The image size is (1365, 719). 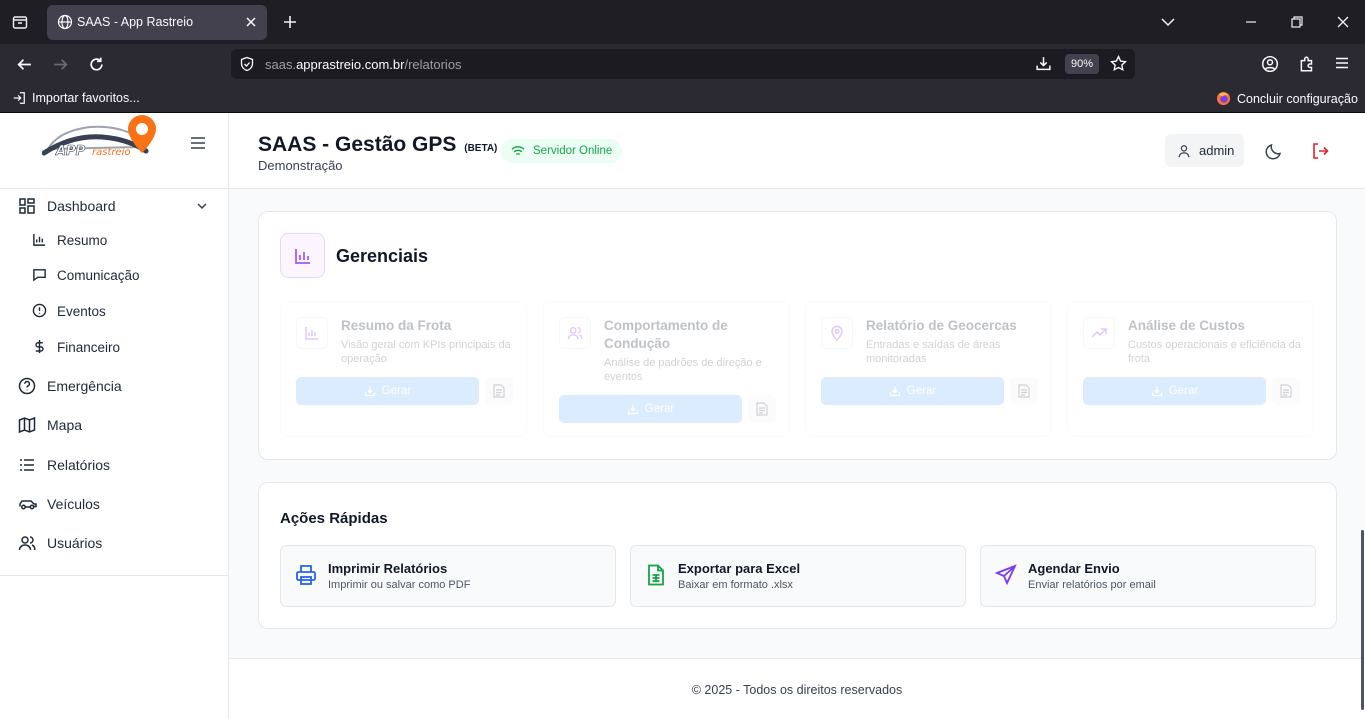 What do you see at coordinates (1187, 325) in the screenshot?
I see `report-name: Análise de Custos` at bounding box center [1187, 325].